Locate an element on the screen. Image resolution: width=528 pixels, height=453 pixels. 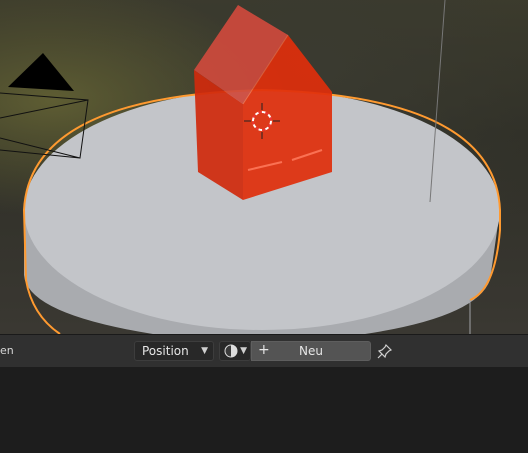
node-editor-header: en Position ▼ ▼ + Neu is located at coordinates (264, 350).